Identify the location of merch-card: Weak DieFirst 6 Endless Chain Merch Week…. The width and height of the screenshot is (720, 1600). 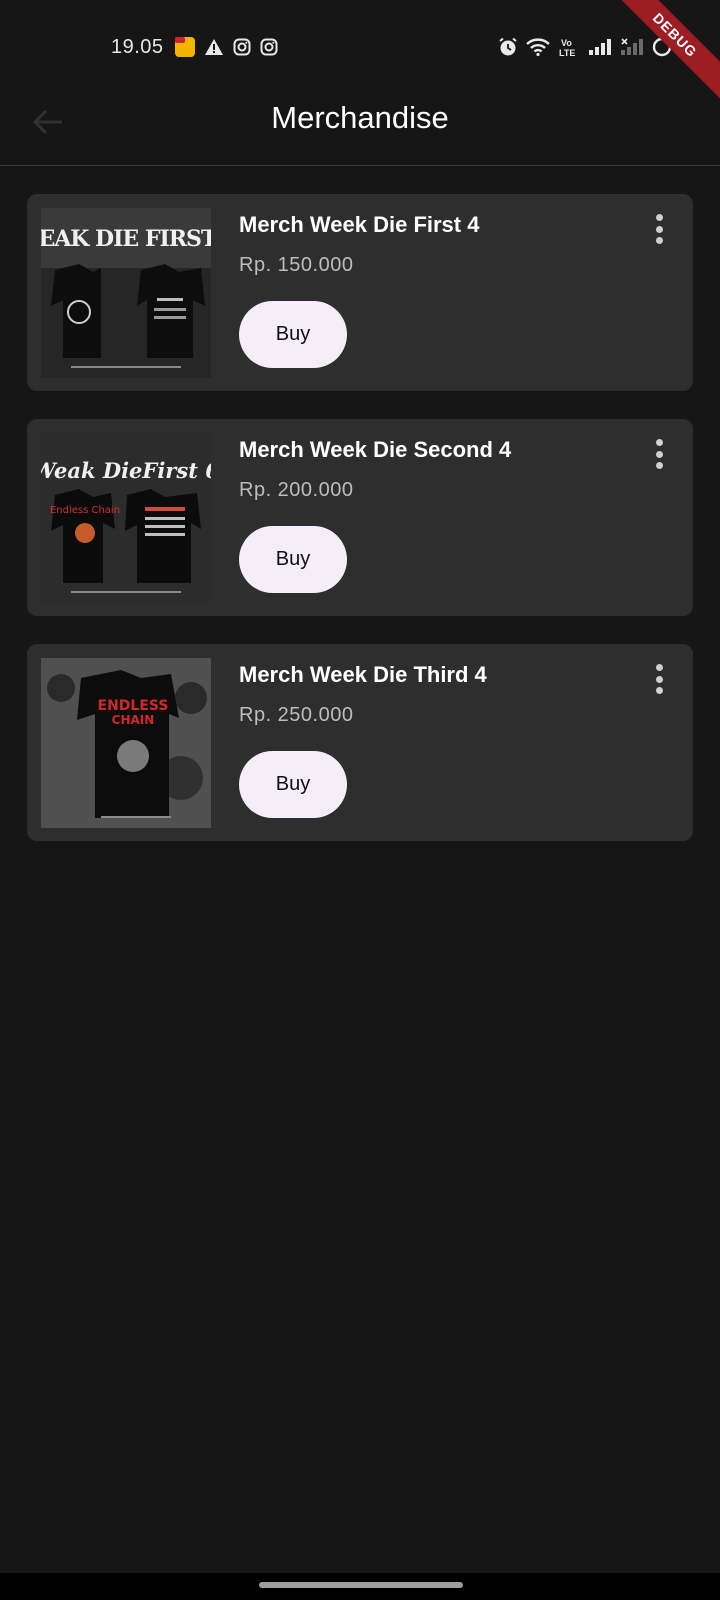
(360, 517).